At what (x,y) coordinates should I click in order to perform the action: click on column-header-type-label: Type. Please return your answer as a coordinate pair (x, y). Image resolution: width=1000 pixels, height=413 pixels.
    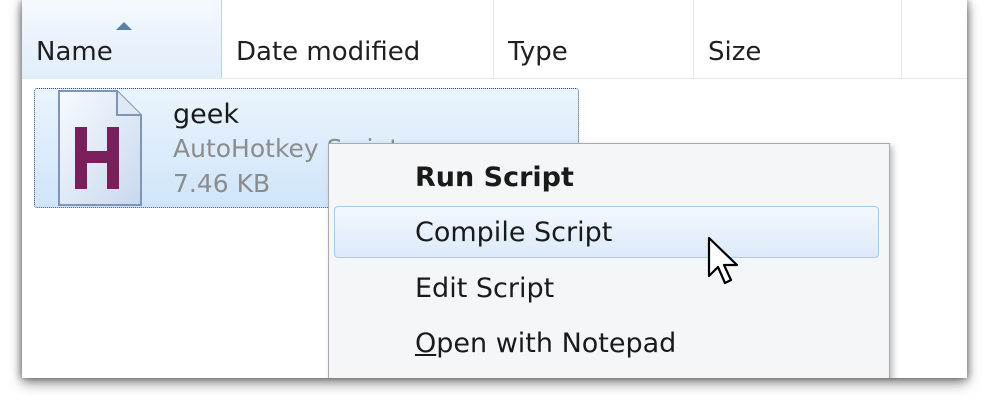
    Looking at the image, I should click on (538, 52).